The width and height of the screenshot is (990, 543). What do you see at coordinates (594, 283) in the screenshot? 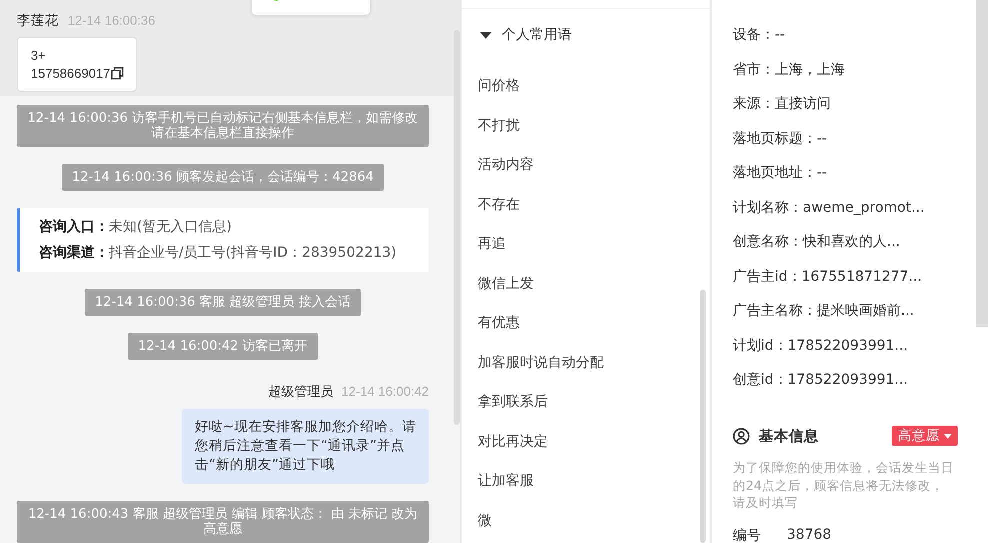
I see `quick-reply-item: 微信上发` at bounding box center [594, 283].